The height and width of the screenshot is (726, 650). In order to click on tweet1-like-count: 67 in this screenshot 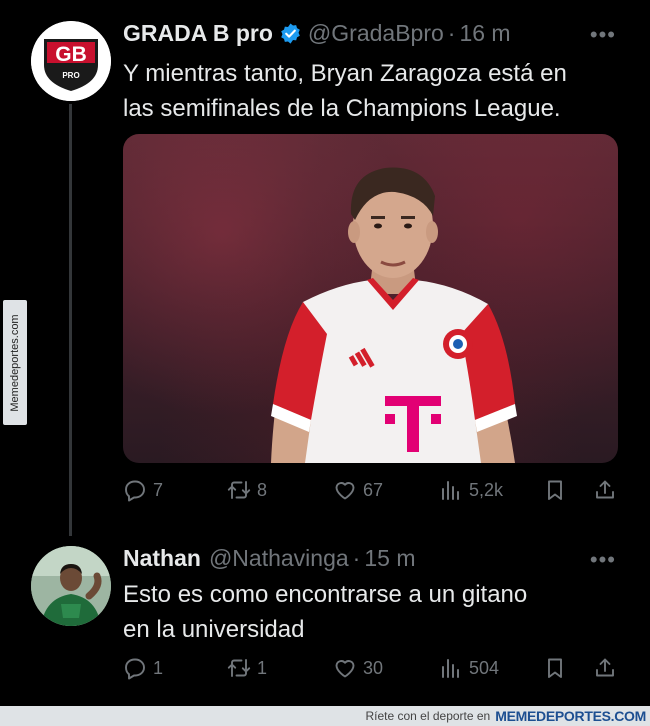, I will do `click(373, 489)`.